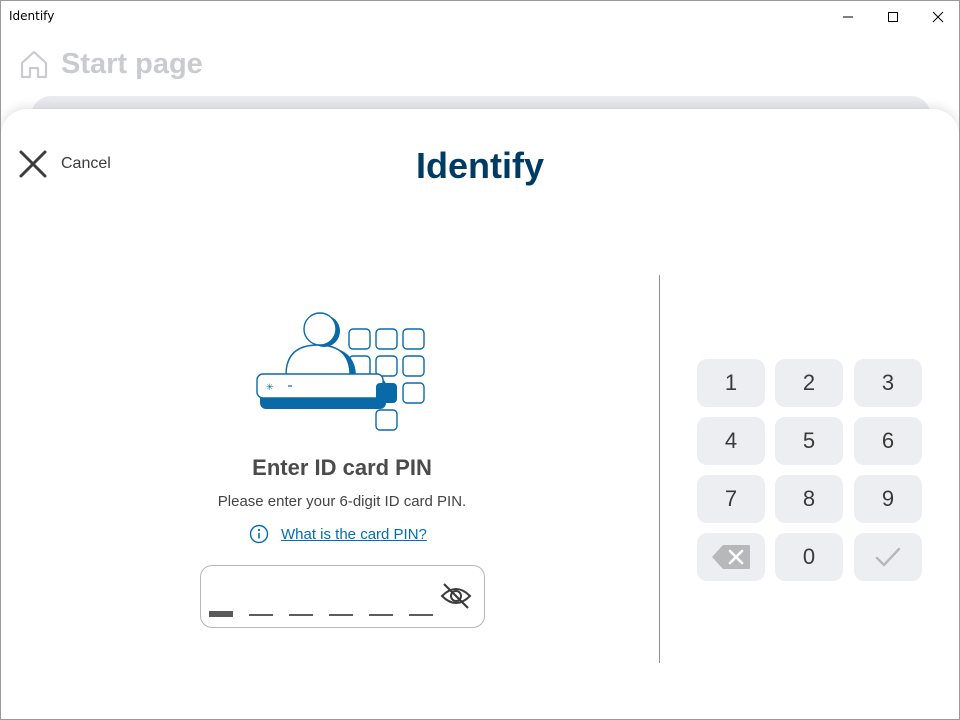 This screenshot has height=720, width=960. I want to click on maximize-button, so click(893, 16).